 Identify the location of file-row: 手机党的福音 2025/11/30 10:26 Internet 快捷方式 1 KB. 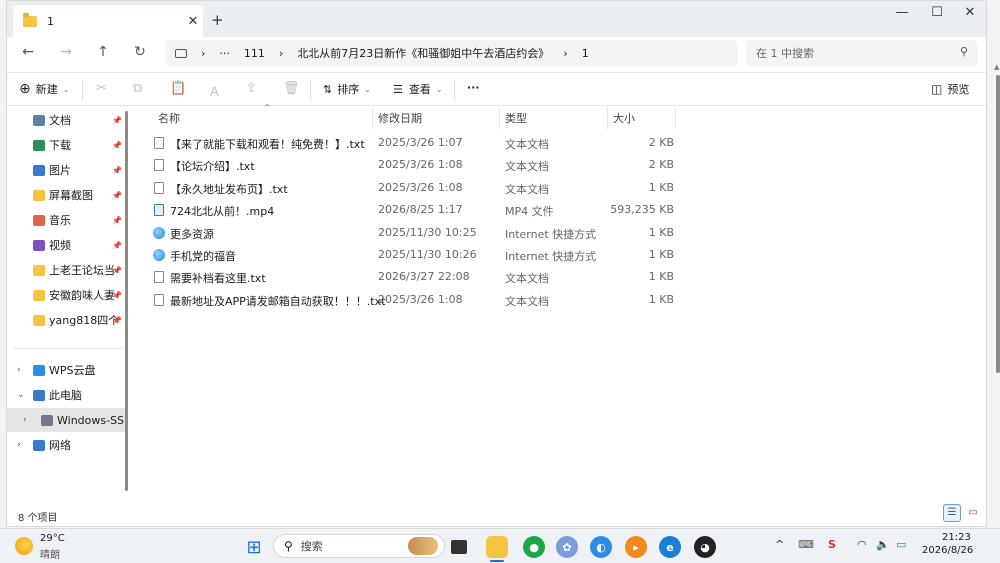
(418, 255).